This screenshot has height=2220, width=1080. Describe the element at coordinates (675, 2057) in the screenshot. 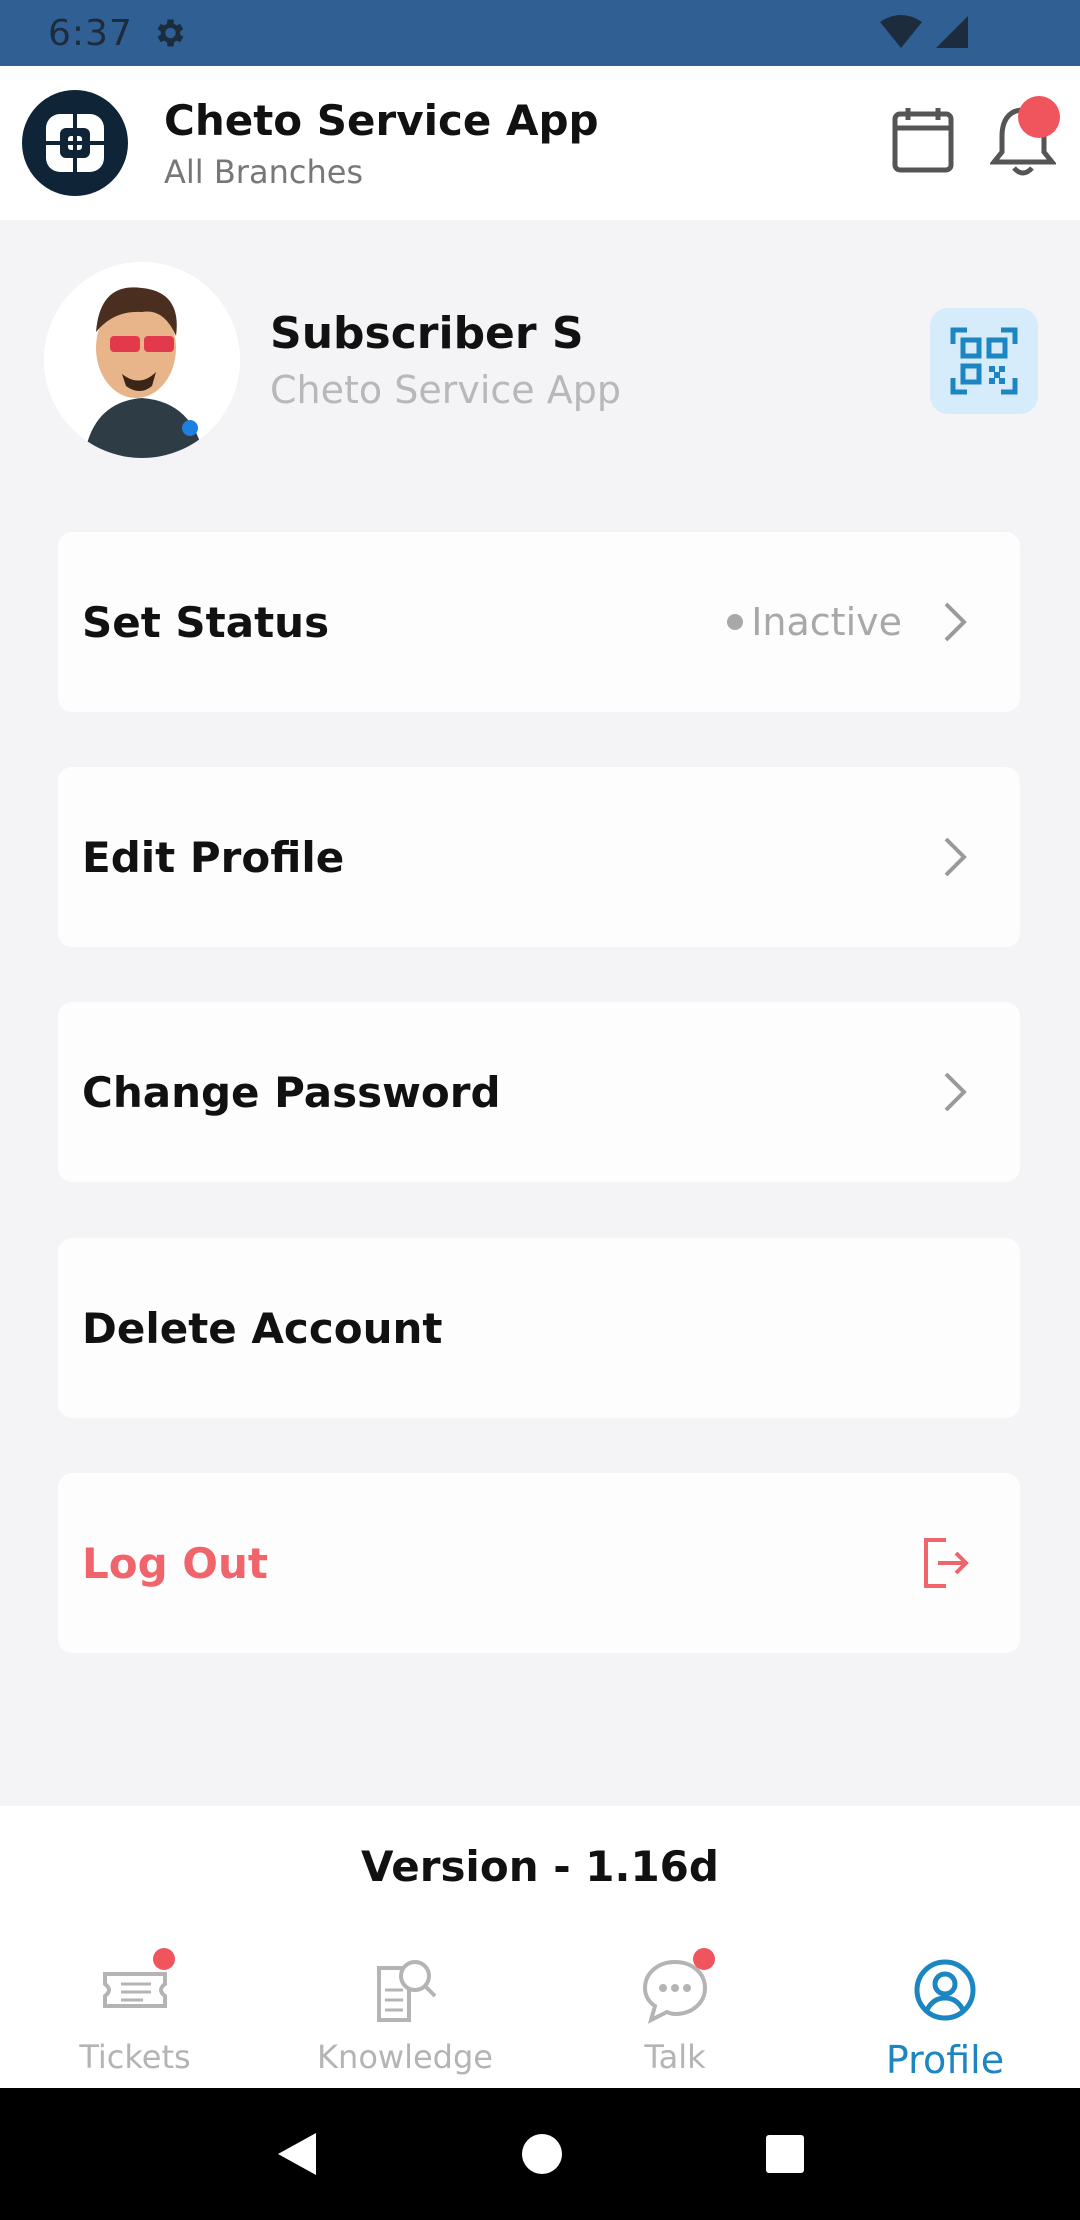

I see `tab-talk-label: Talk` at that location.